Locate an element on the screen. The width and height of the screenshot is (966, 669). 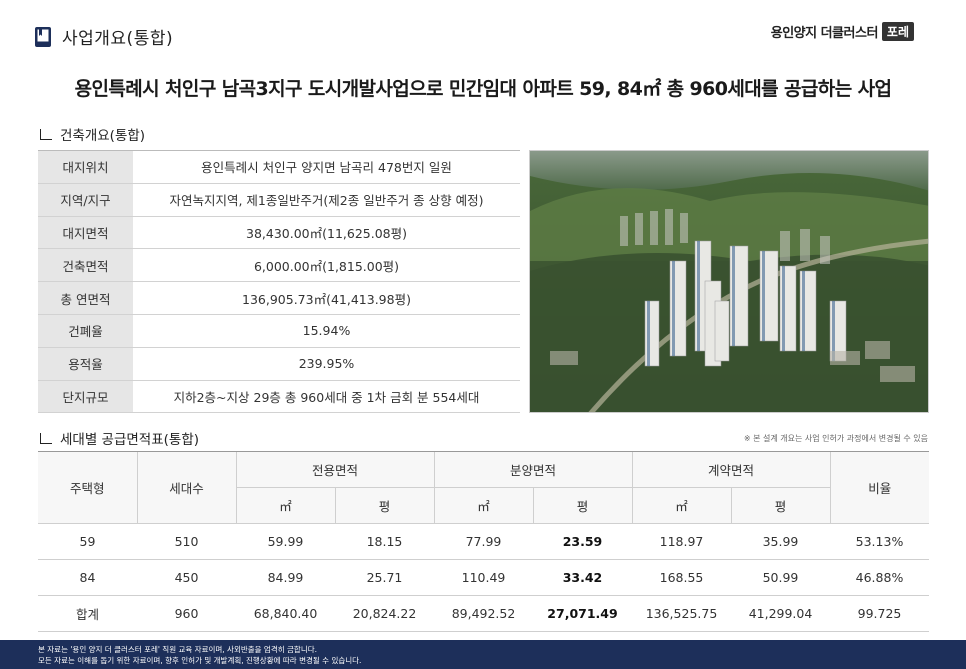
row-value: 6,000.00㎡(1,815.00평) is located at coordinates (326, 265).